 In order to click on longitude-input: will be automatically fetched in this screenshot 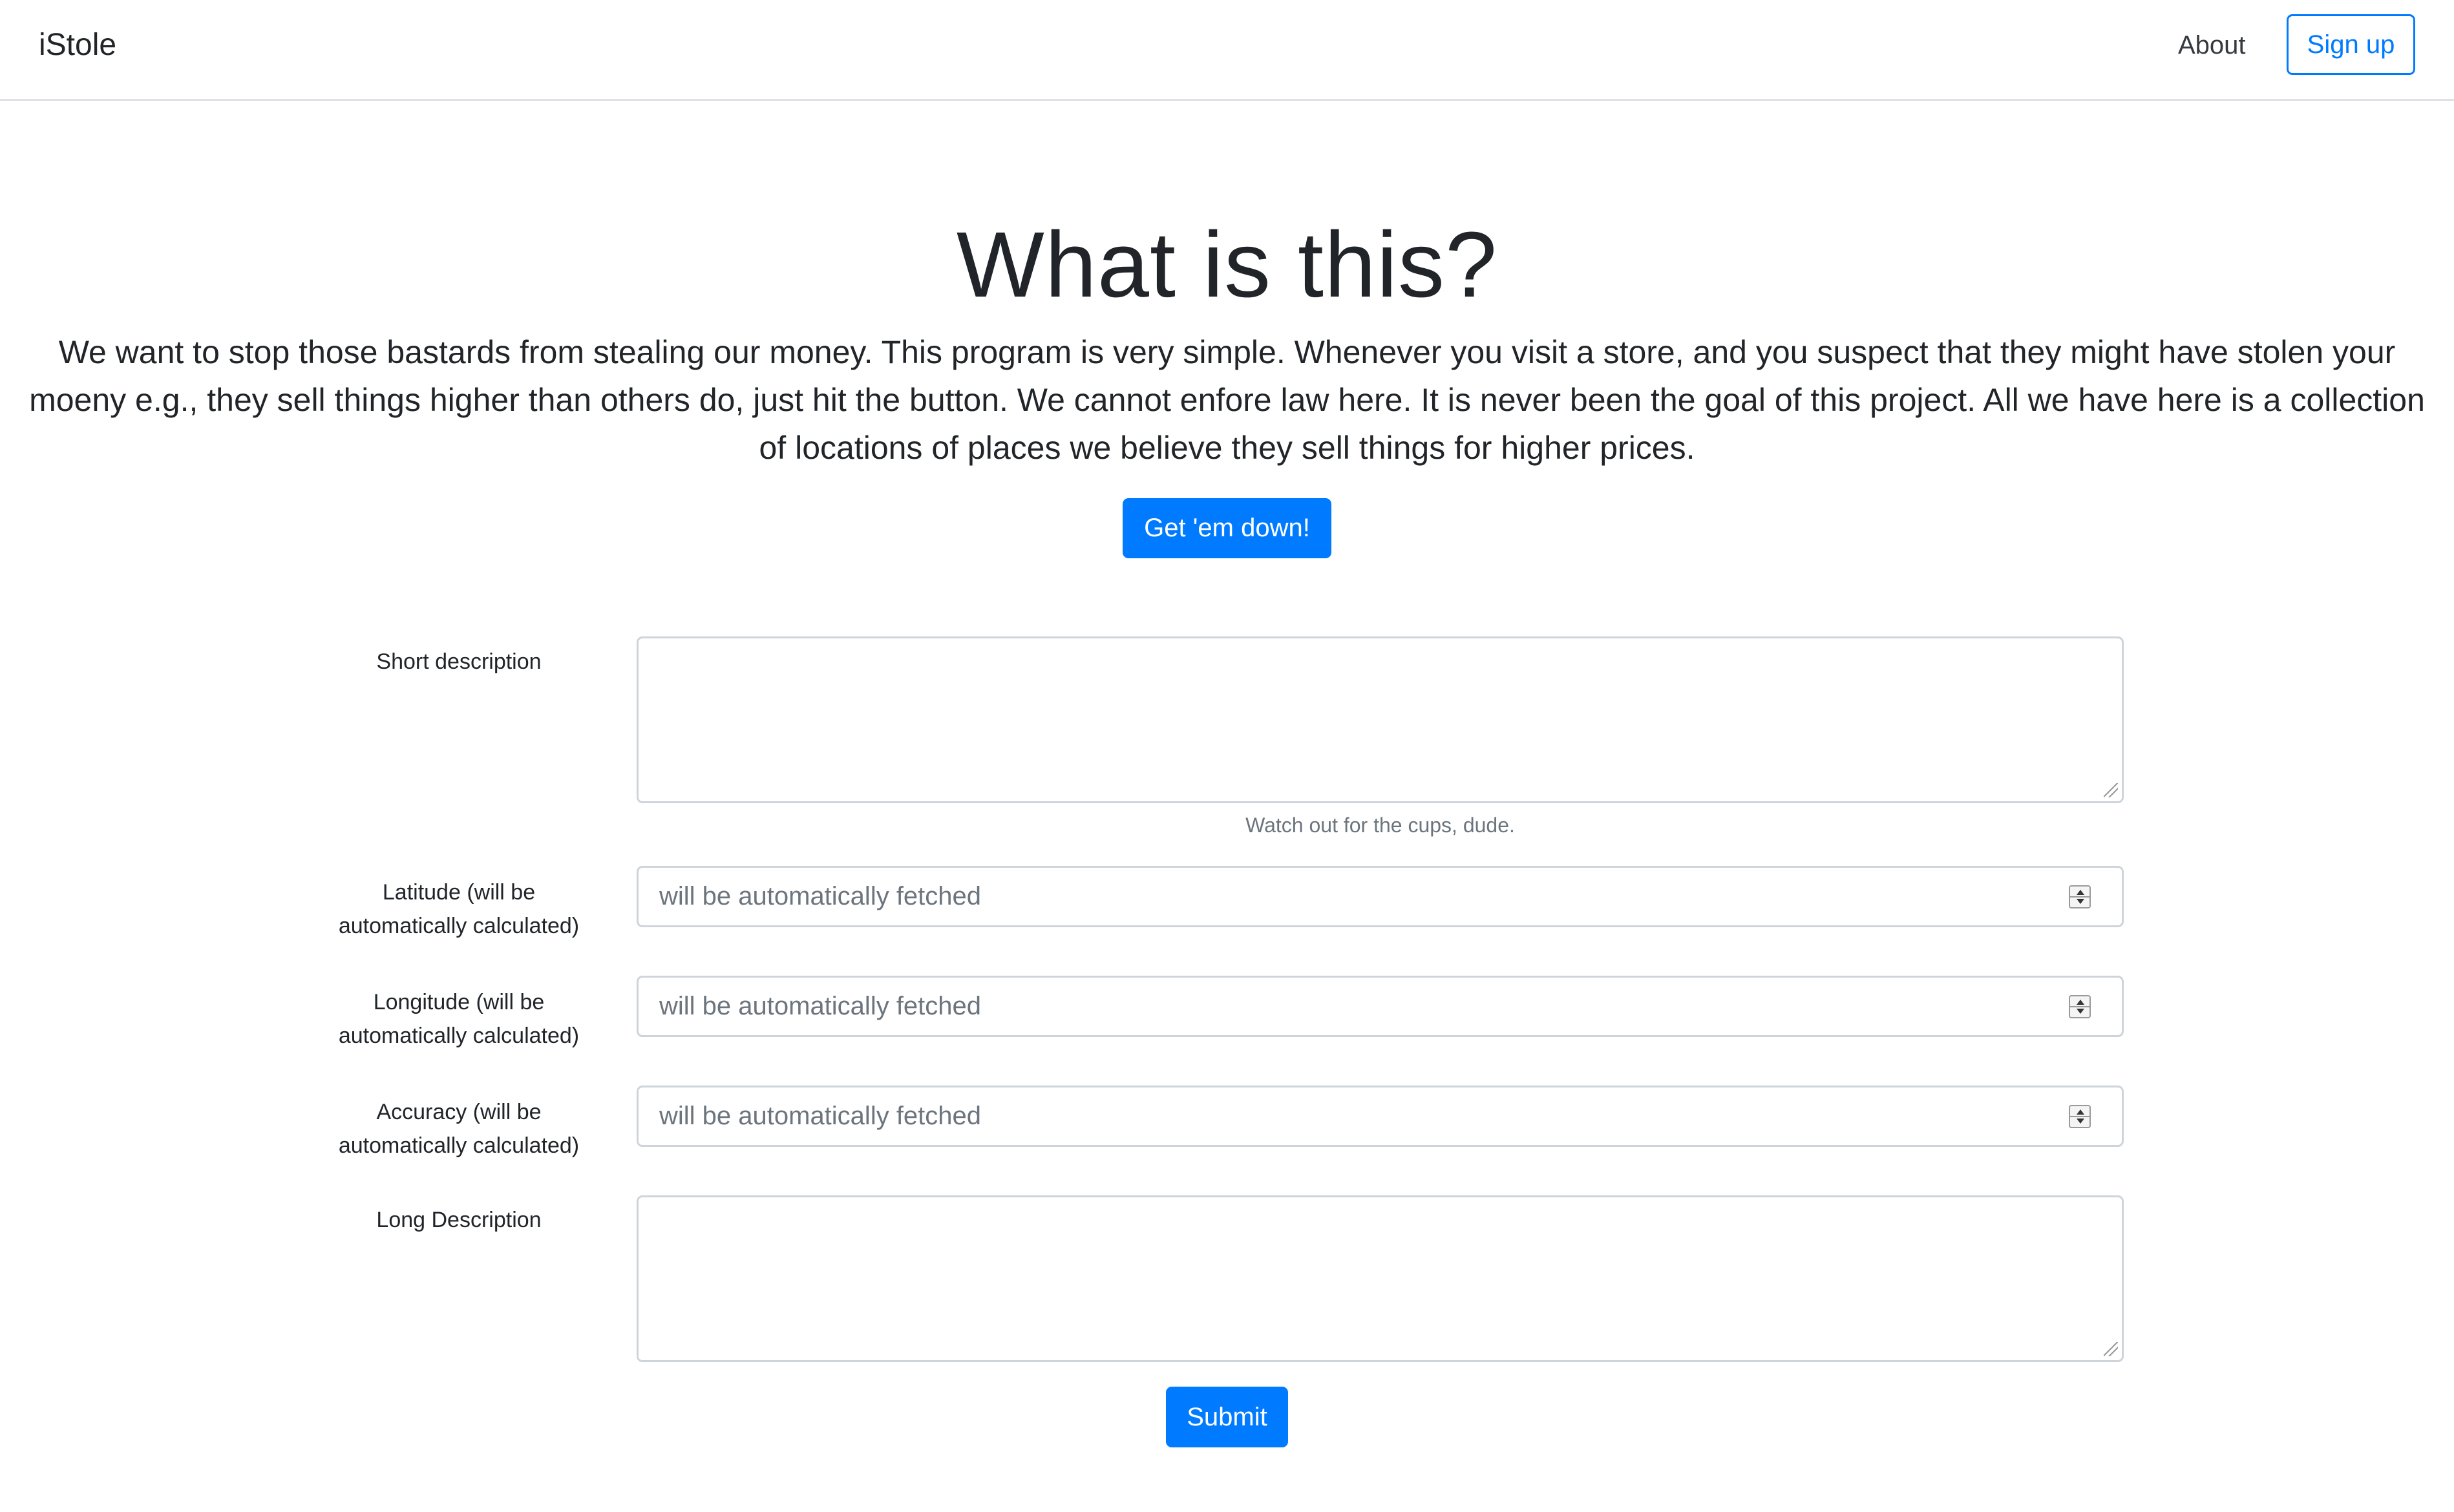, I will do `click(1380, 1007)`.